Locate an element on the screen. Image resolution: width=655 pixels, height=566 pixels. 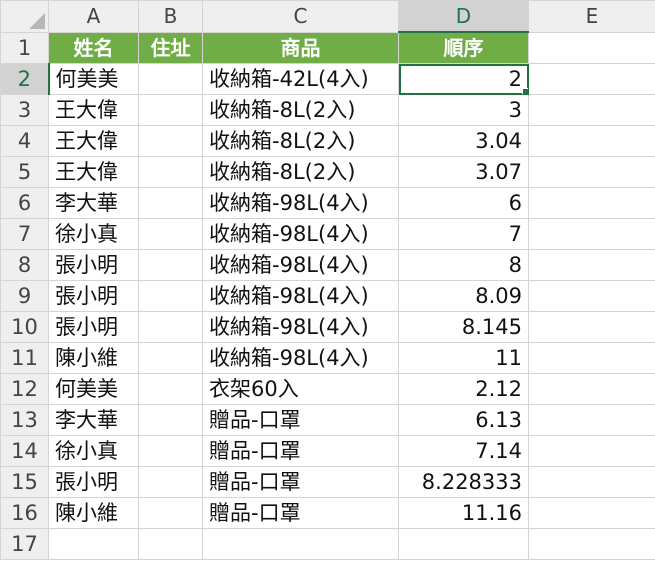
column-header-c: C is located at coordinates (300, 16).